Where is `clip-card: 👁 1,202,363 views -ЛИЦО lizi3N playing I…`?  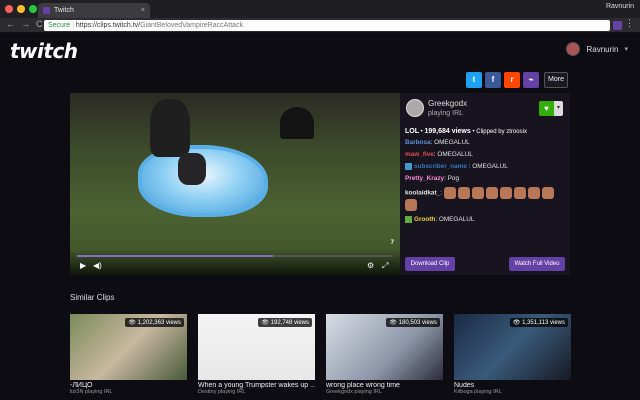 clip-card: 👁 1,202,363 views -ЛИЦО lizi3N playing I… is located at coordinates (128, 354).